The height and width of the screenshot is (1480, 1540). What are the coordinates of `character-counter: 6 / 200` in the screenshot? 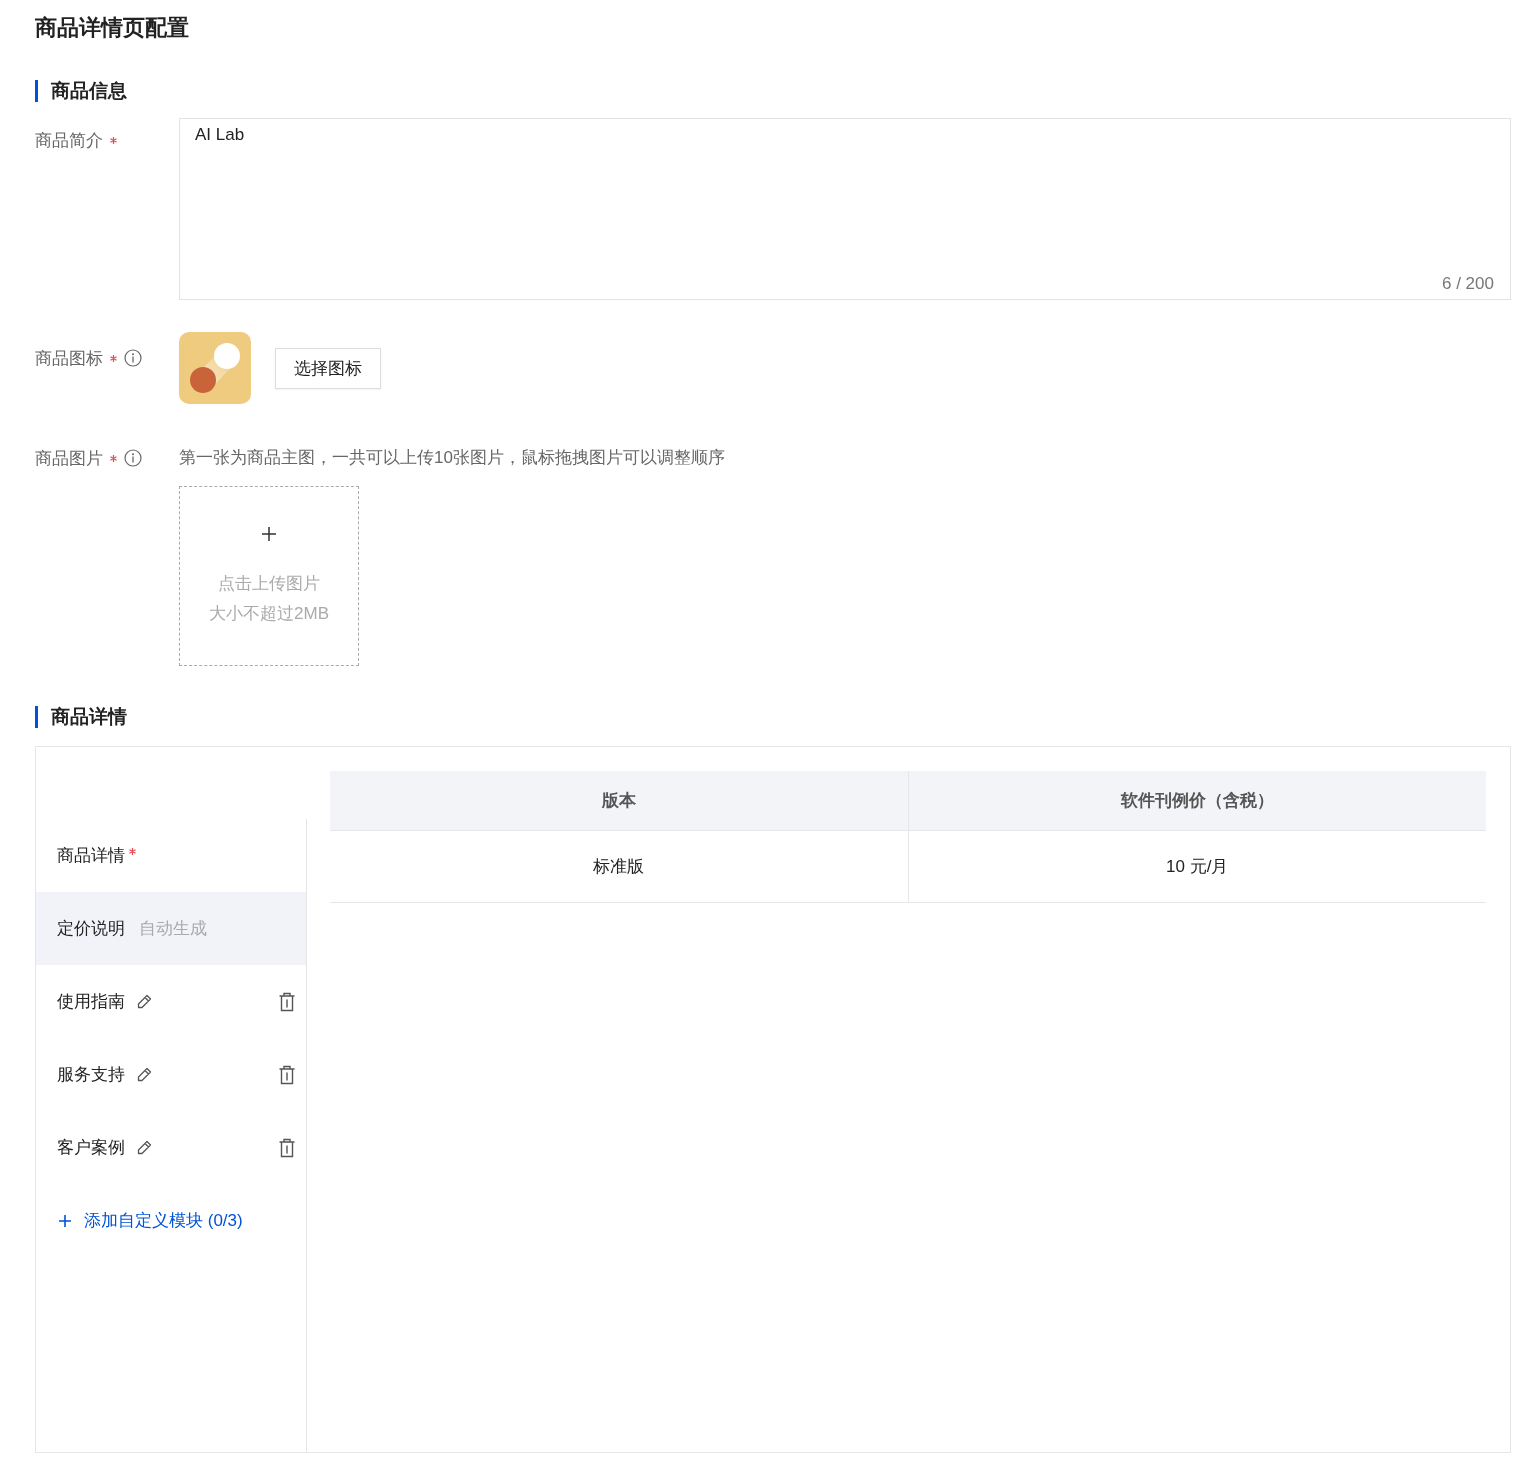 It's located at (1468, 284).